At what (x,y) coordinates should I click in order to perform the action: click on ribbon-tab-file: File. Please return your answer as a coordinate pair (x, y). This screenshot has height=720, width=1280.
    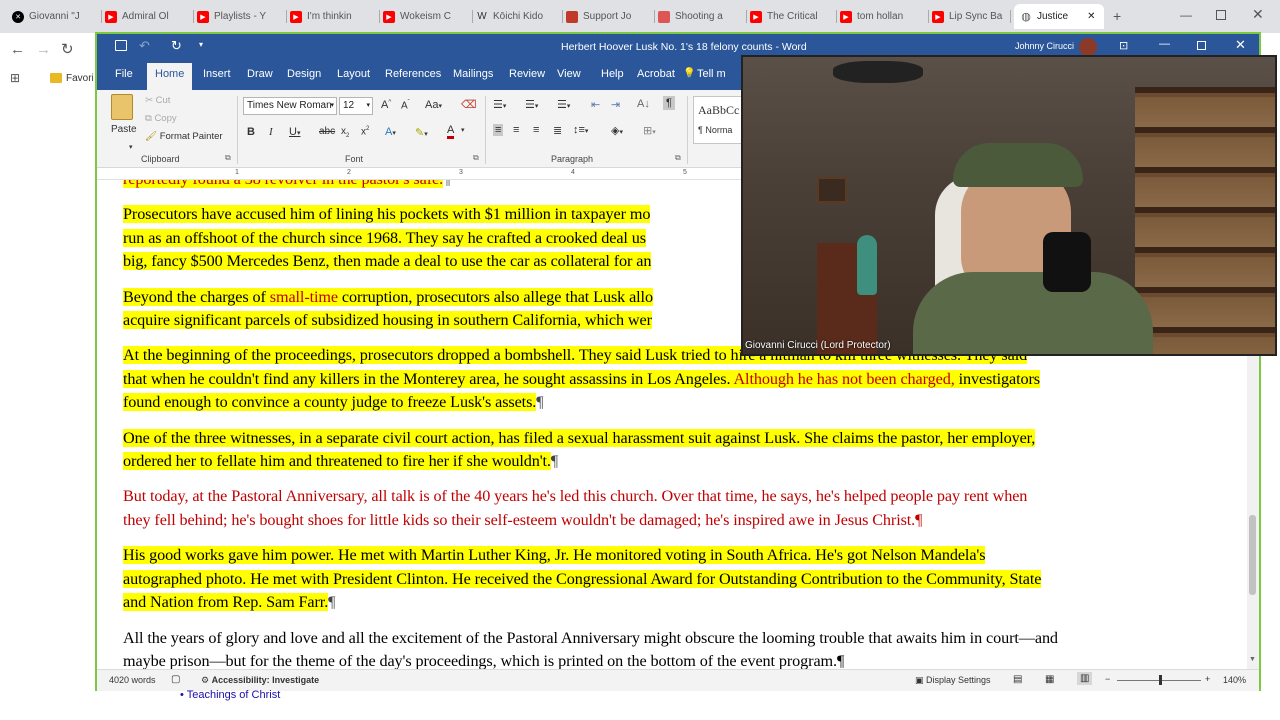
    Looking at the image, I should click on (124, 74).